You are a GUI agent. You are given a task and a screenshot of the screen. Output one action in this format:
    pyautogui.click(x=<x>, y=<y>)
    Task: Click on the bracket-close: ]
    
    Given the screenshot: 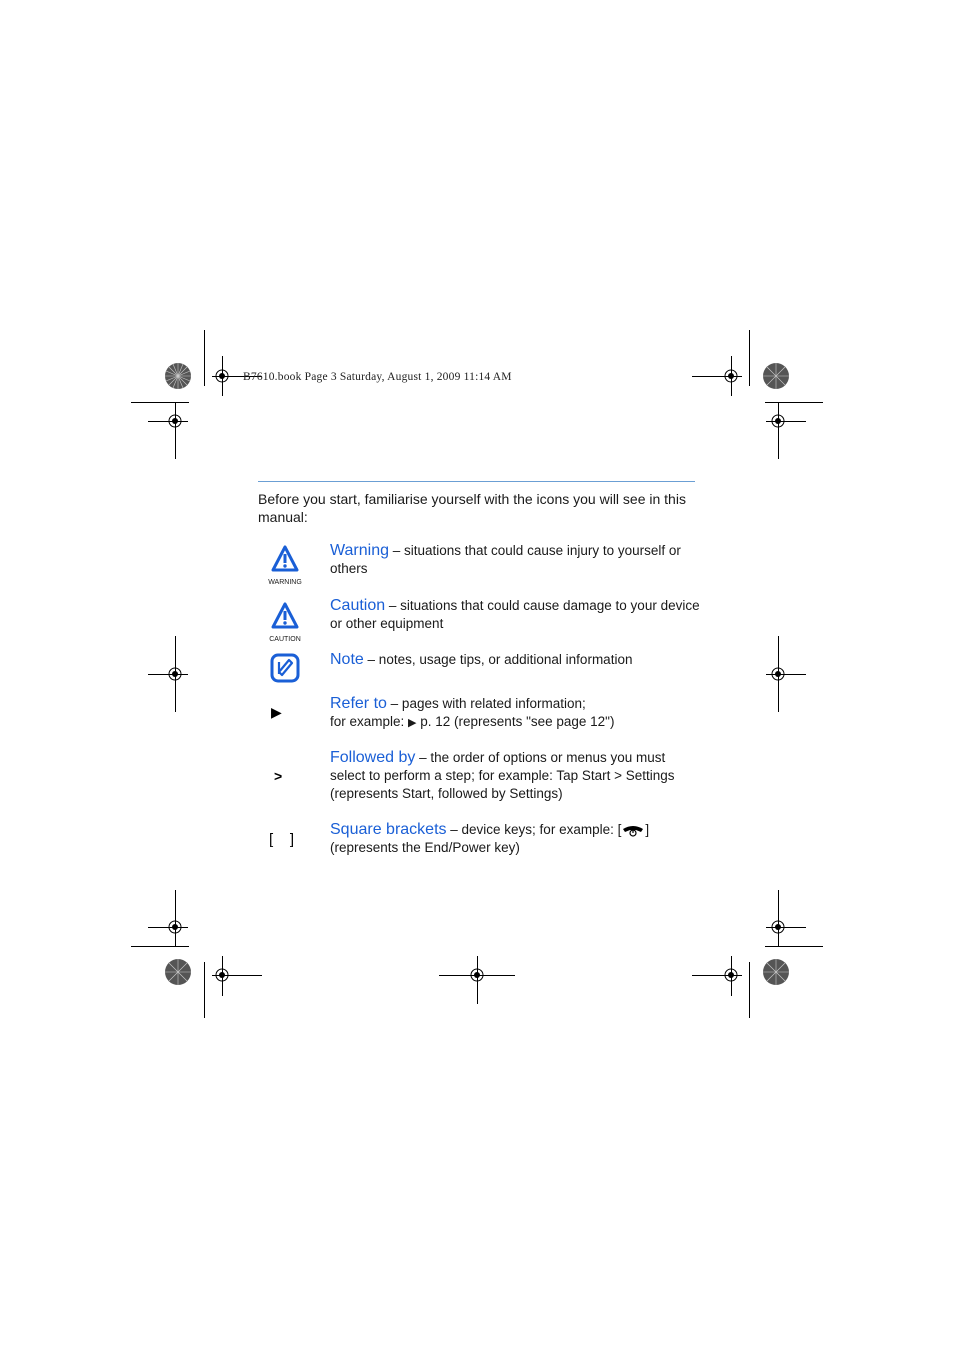 What is the action you would take?
    pyautogui.click(x=647, y=829)
    